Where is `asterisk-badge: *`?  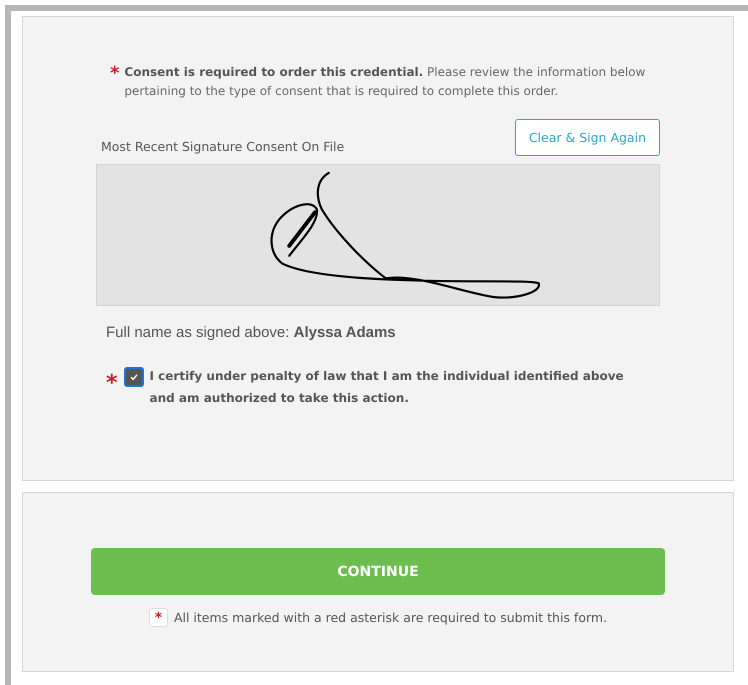 asterisk-badge: * is located at coordinates (158, 617).